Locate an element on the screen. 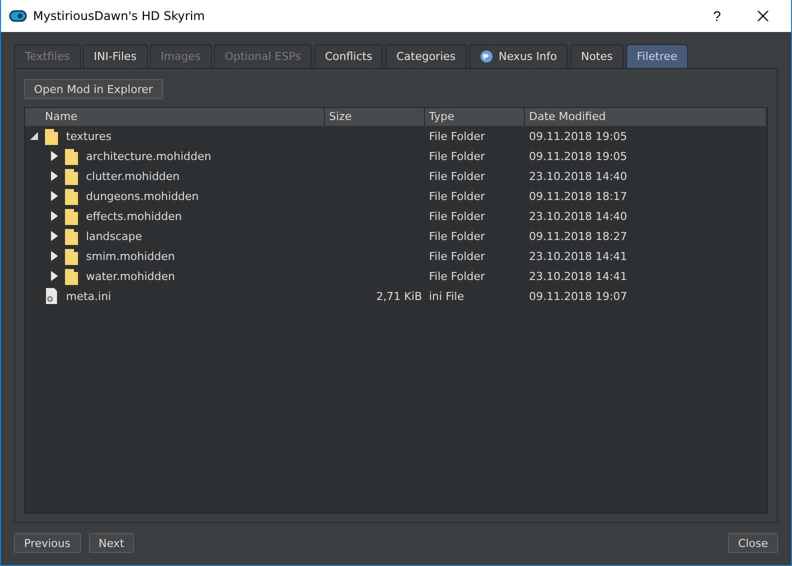 Image resolution: width=792 pixels, height=566 pixels. file-name: textures is located at coordinates (88, 136).